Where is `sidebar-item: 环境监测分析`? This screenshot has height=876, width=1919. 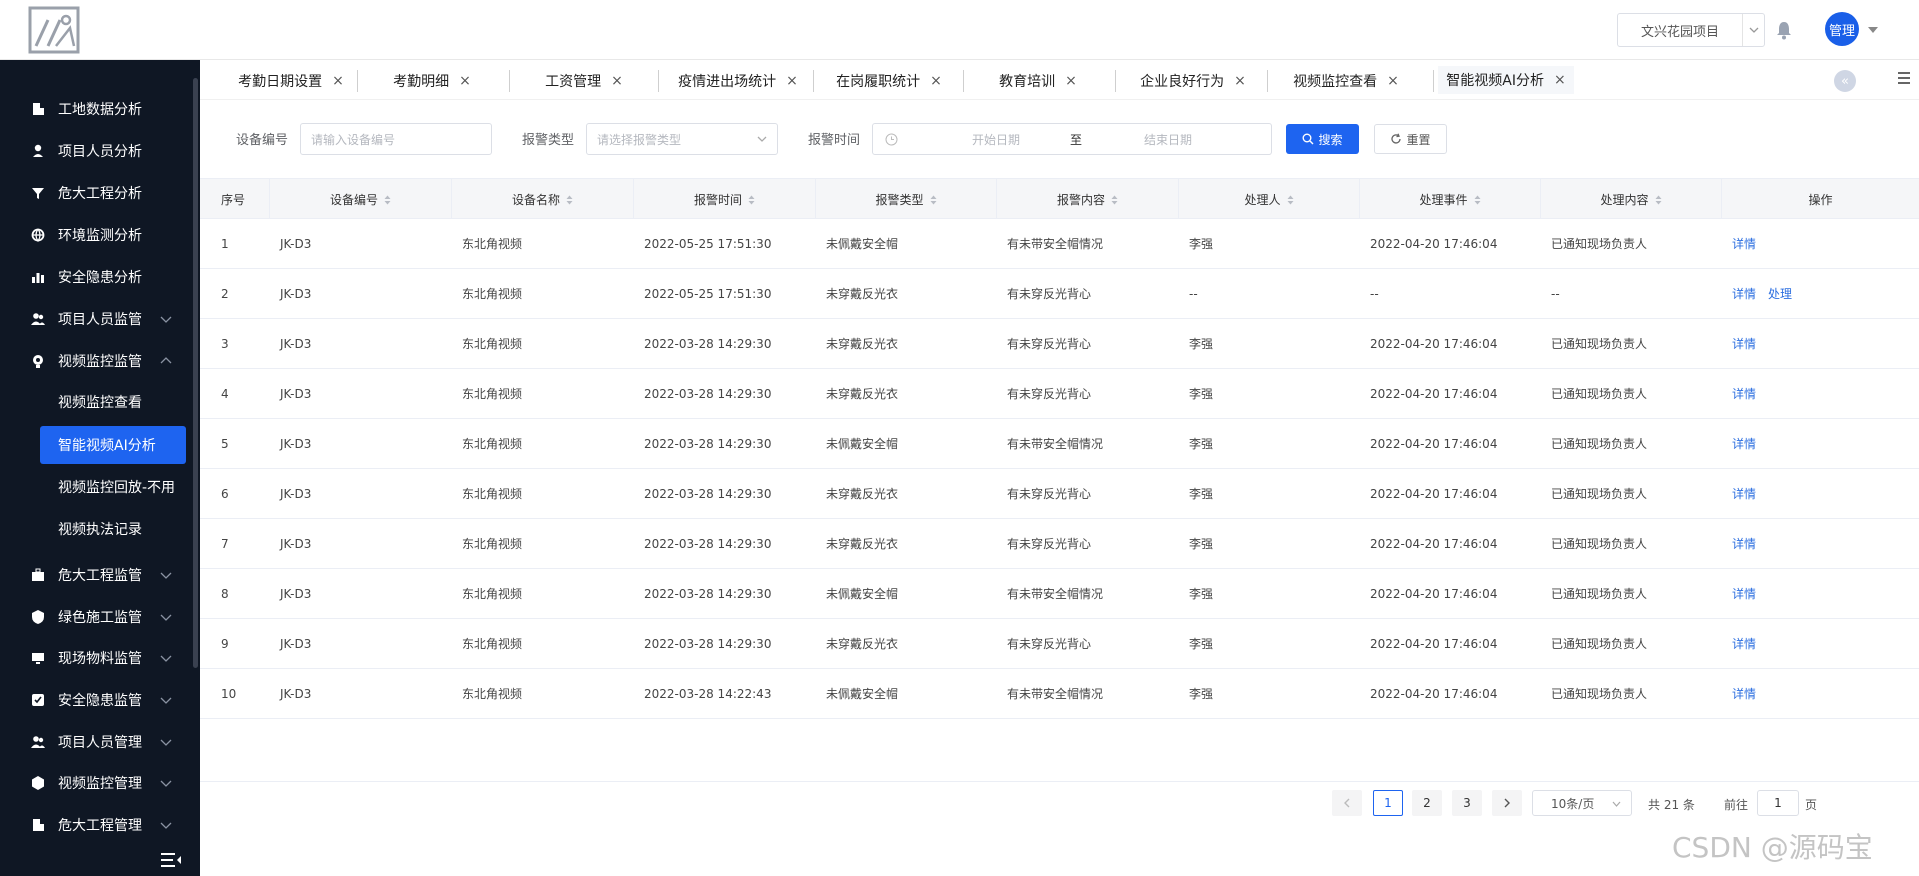
sidebar-item: 环境监测分析 is located at coordinates (95, 235).